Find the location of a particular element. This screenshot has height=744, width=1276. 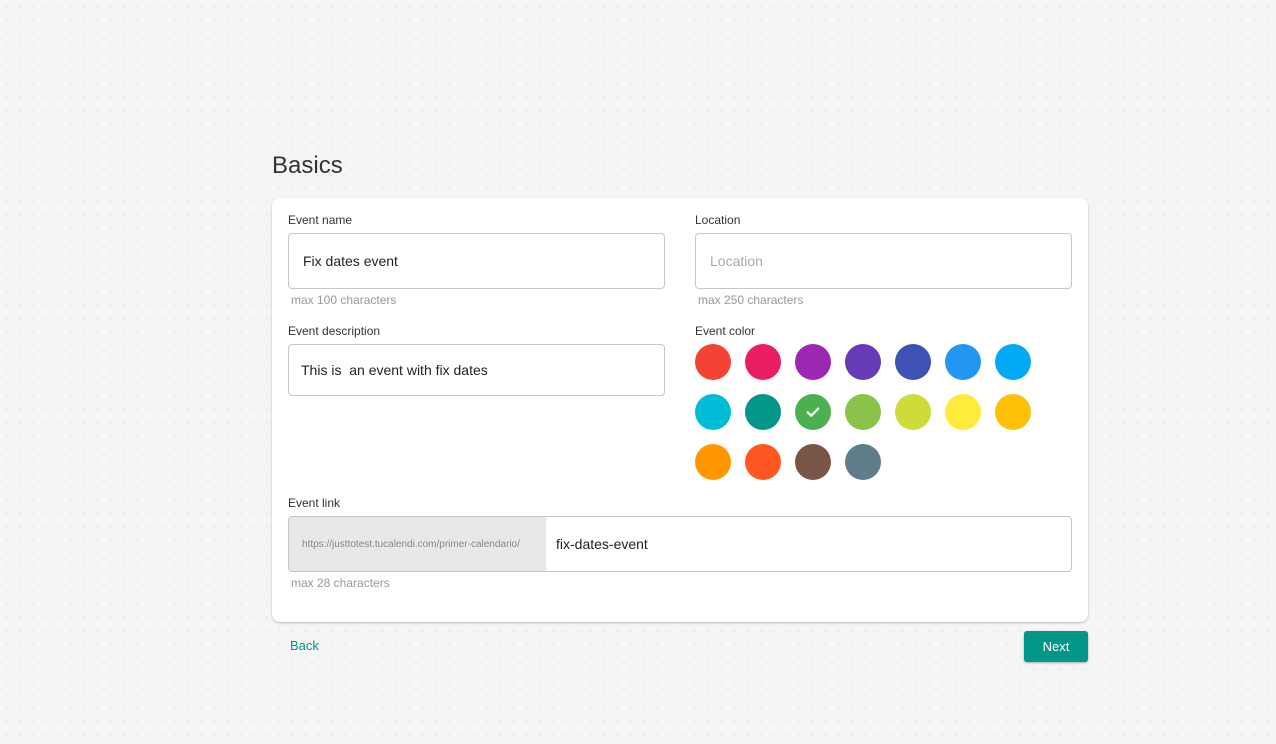

event-description-field: Event description is located at coordinates (476, 360).